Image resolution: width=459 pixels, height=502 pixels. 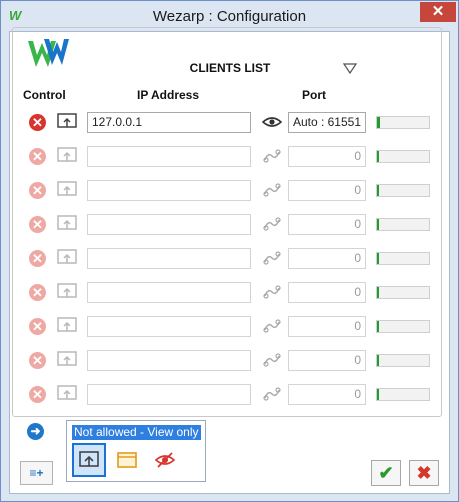 What do you see at coordinates (169, 122) in the screenshot?
I see `ip-address-field: 127.0.0.1` at bounding box center [169, 122].